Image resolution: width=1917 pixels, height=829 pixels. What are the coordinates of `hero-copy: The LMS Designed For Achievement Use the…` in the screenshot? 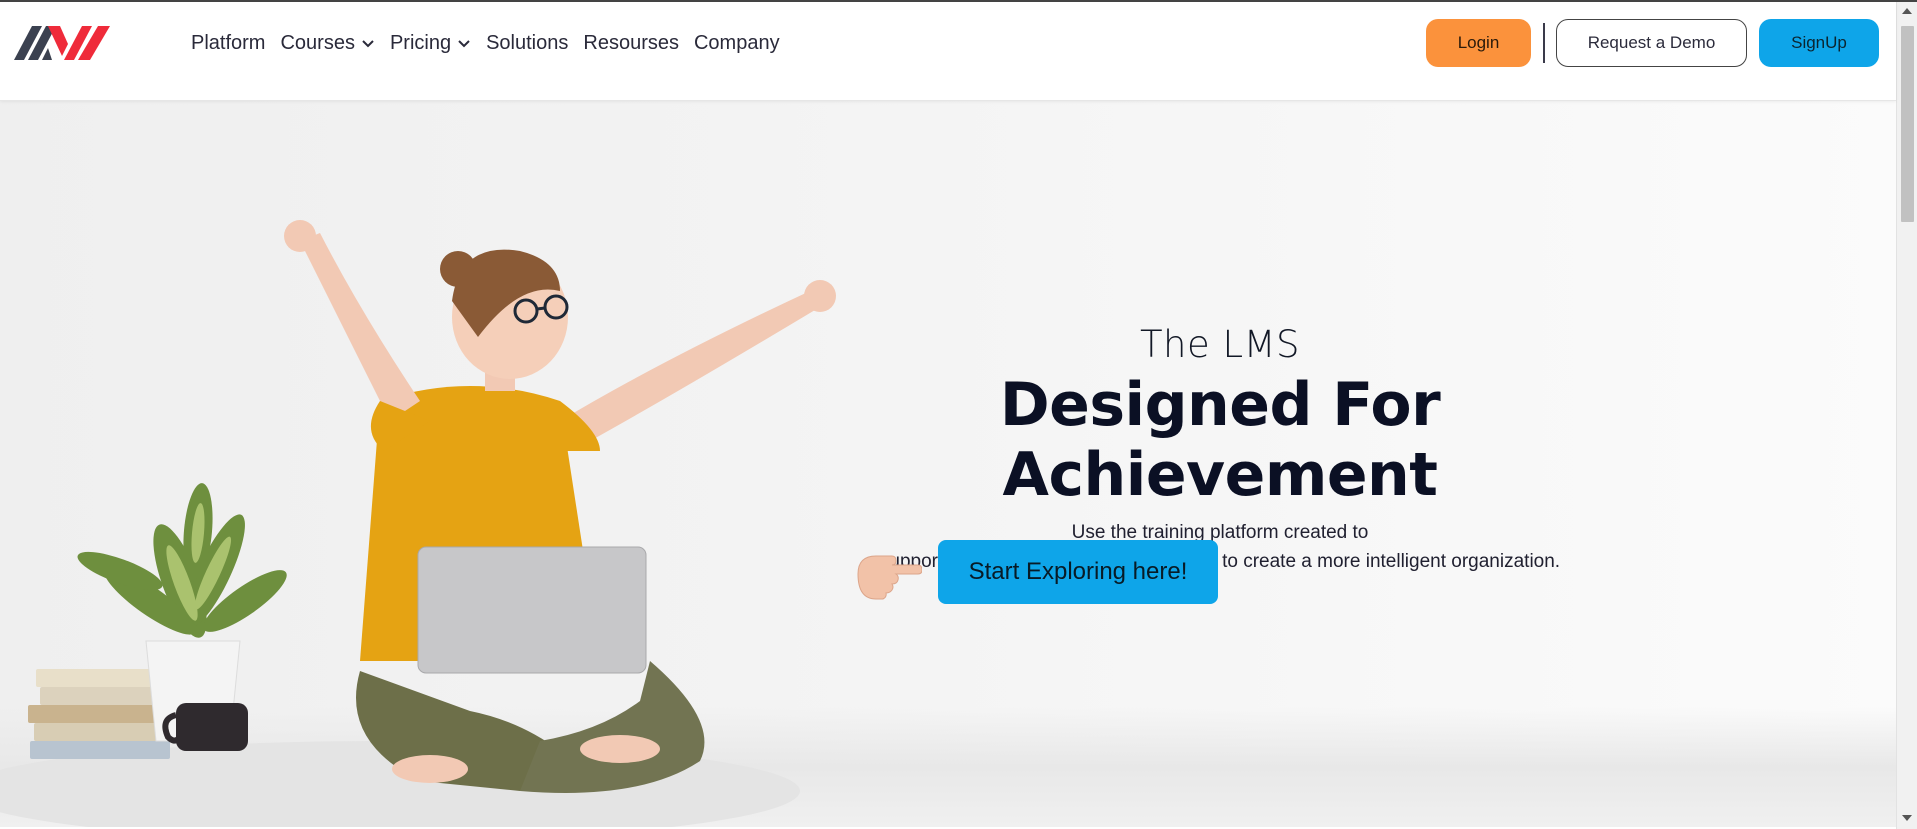 It's located at (1220, 449).